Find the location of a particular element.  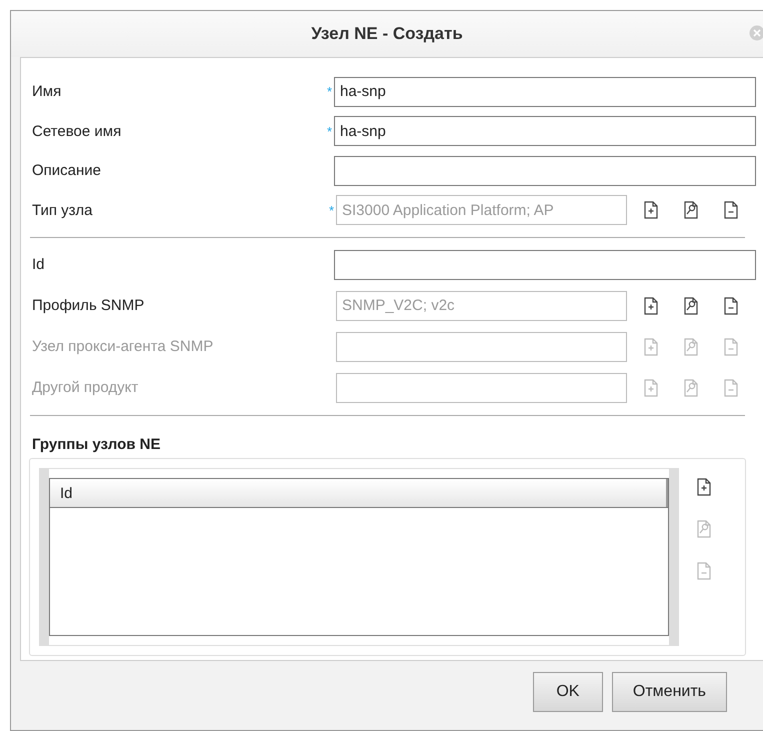

field-label: Тип узла is located at coordinates (63, 210).